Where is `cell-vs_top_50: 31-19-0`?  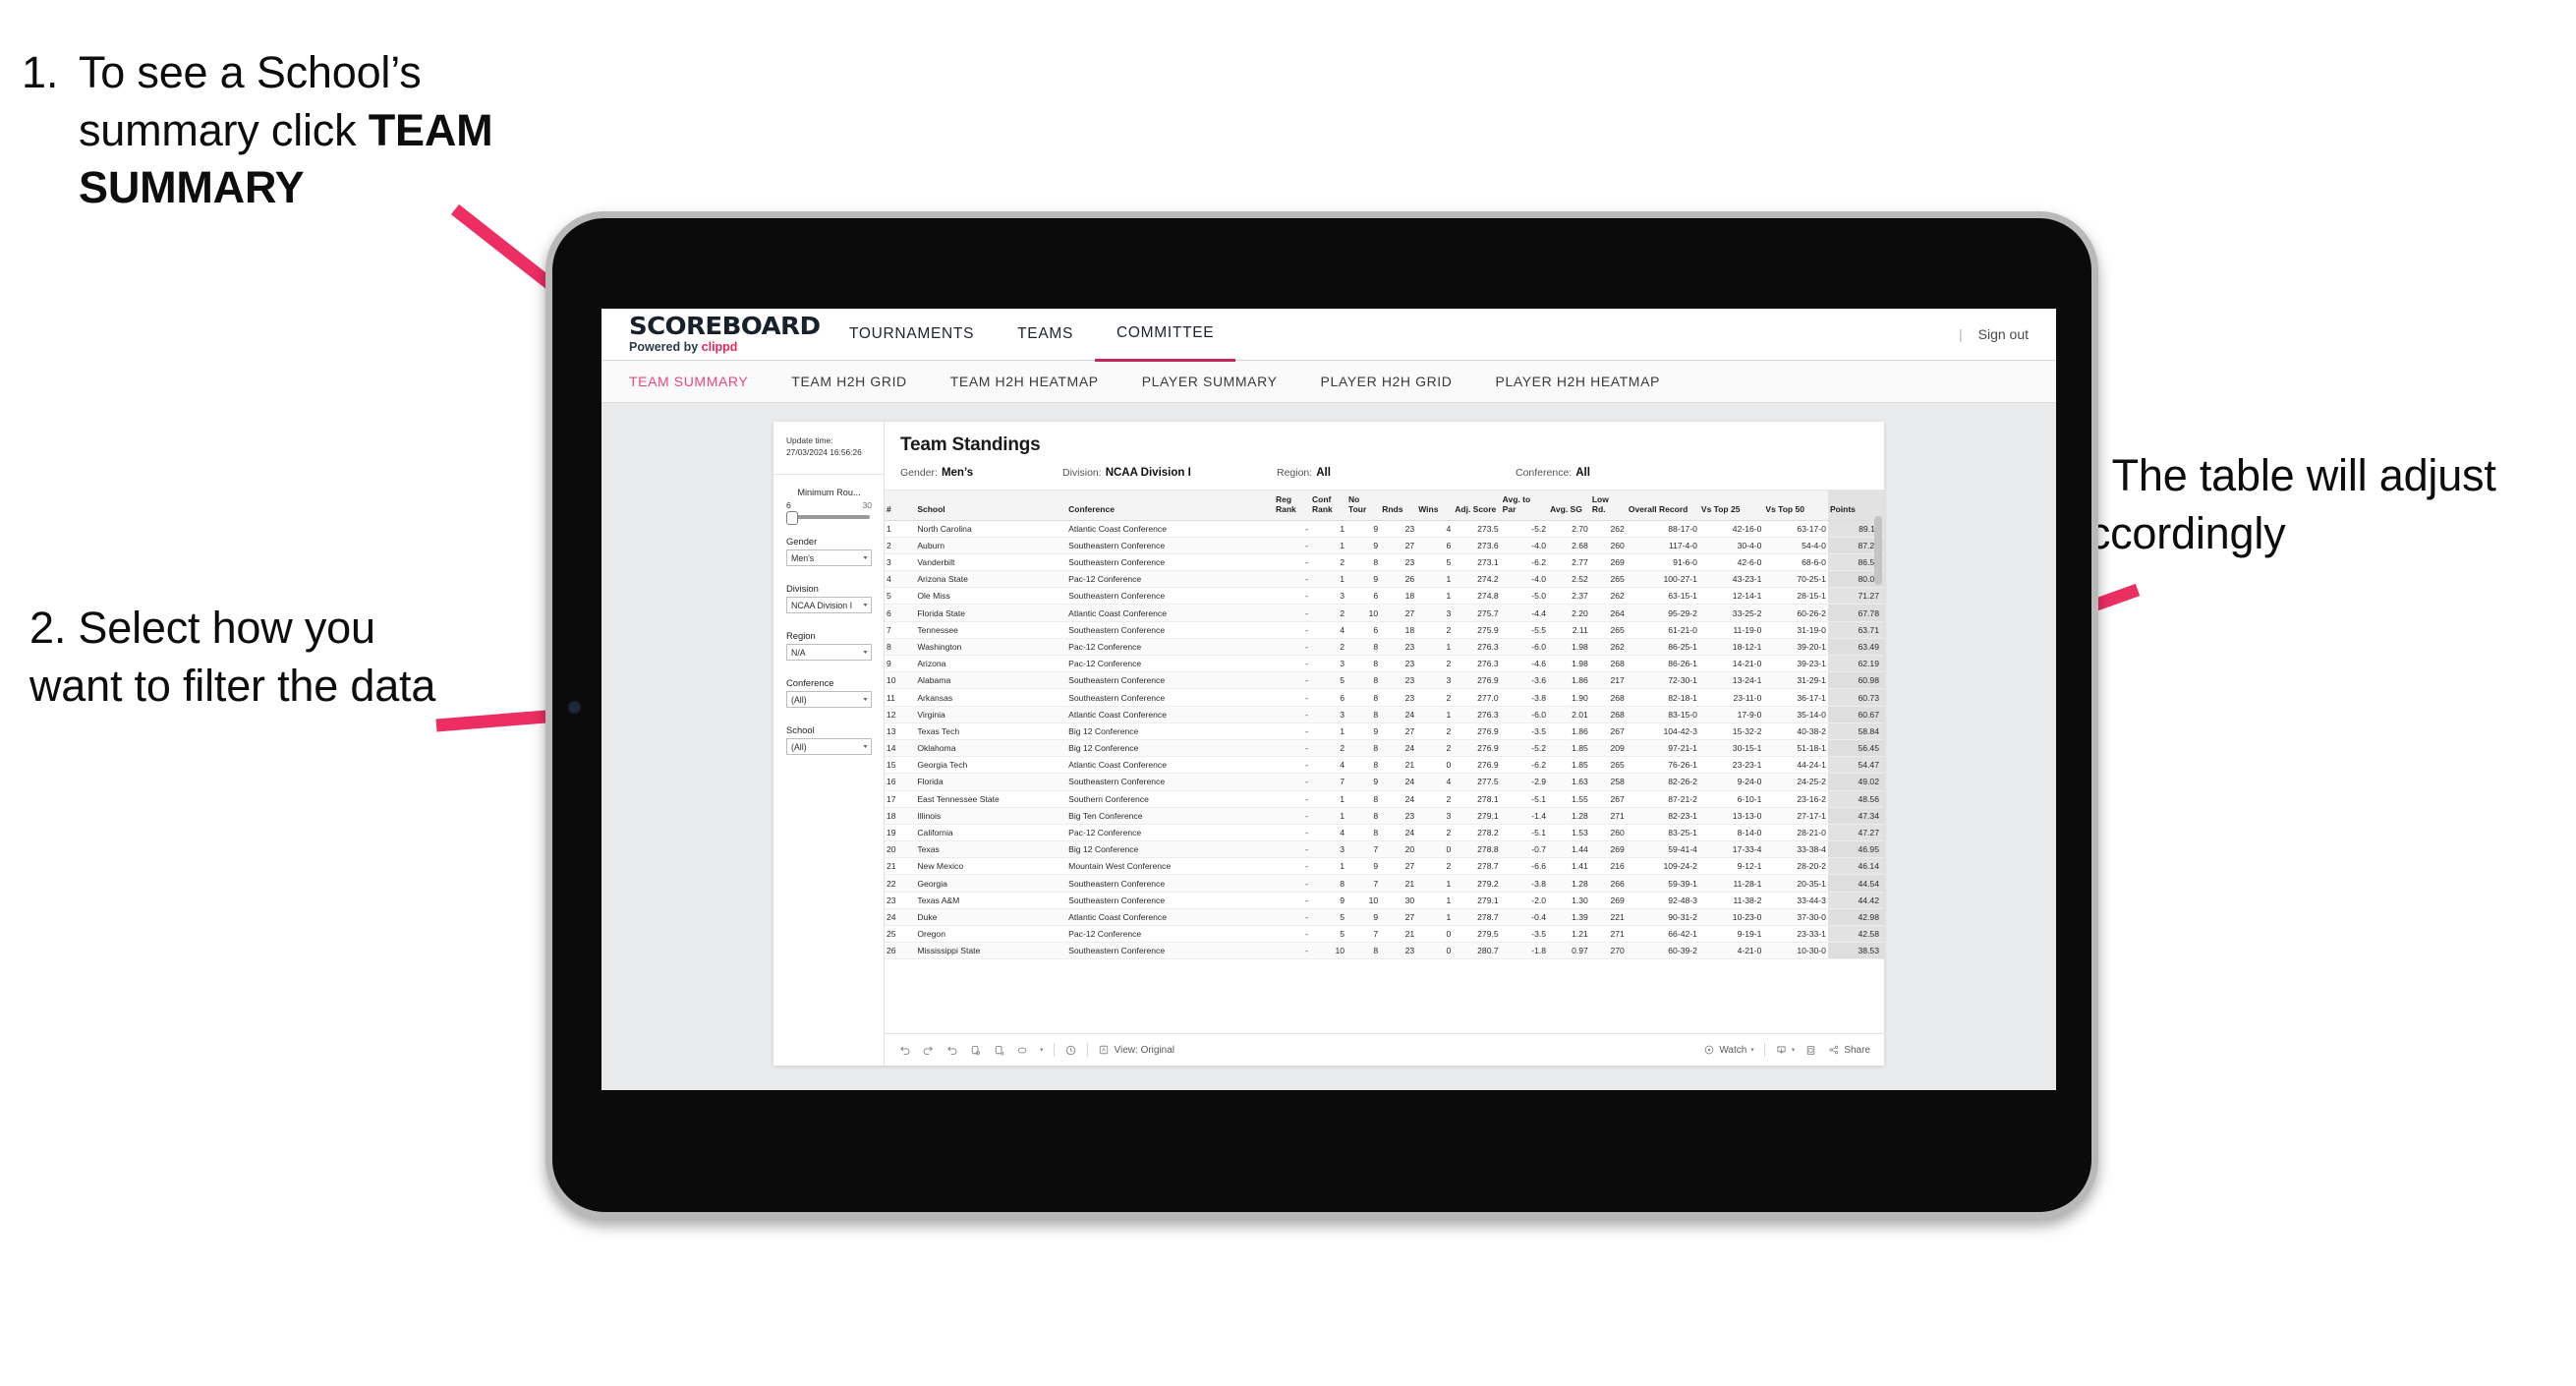
cell-vs_top_50: 31-19-0 is located at coordinates (1796, 630).